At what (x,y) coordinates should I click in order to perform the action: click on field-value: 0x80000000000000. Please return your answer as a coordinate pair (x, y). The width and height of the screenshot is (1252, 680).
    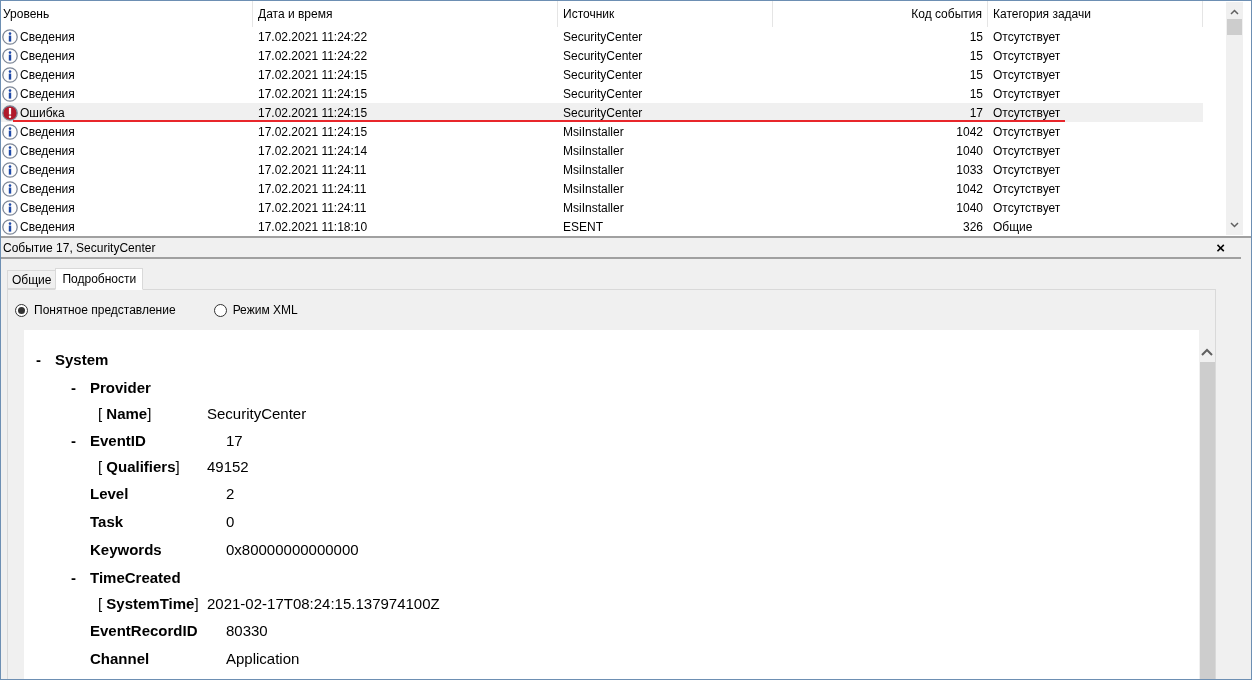
    Looking at the image, I should click on (292, 549).